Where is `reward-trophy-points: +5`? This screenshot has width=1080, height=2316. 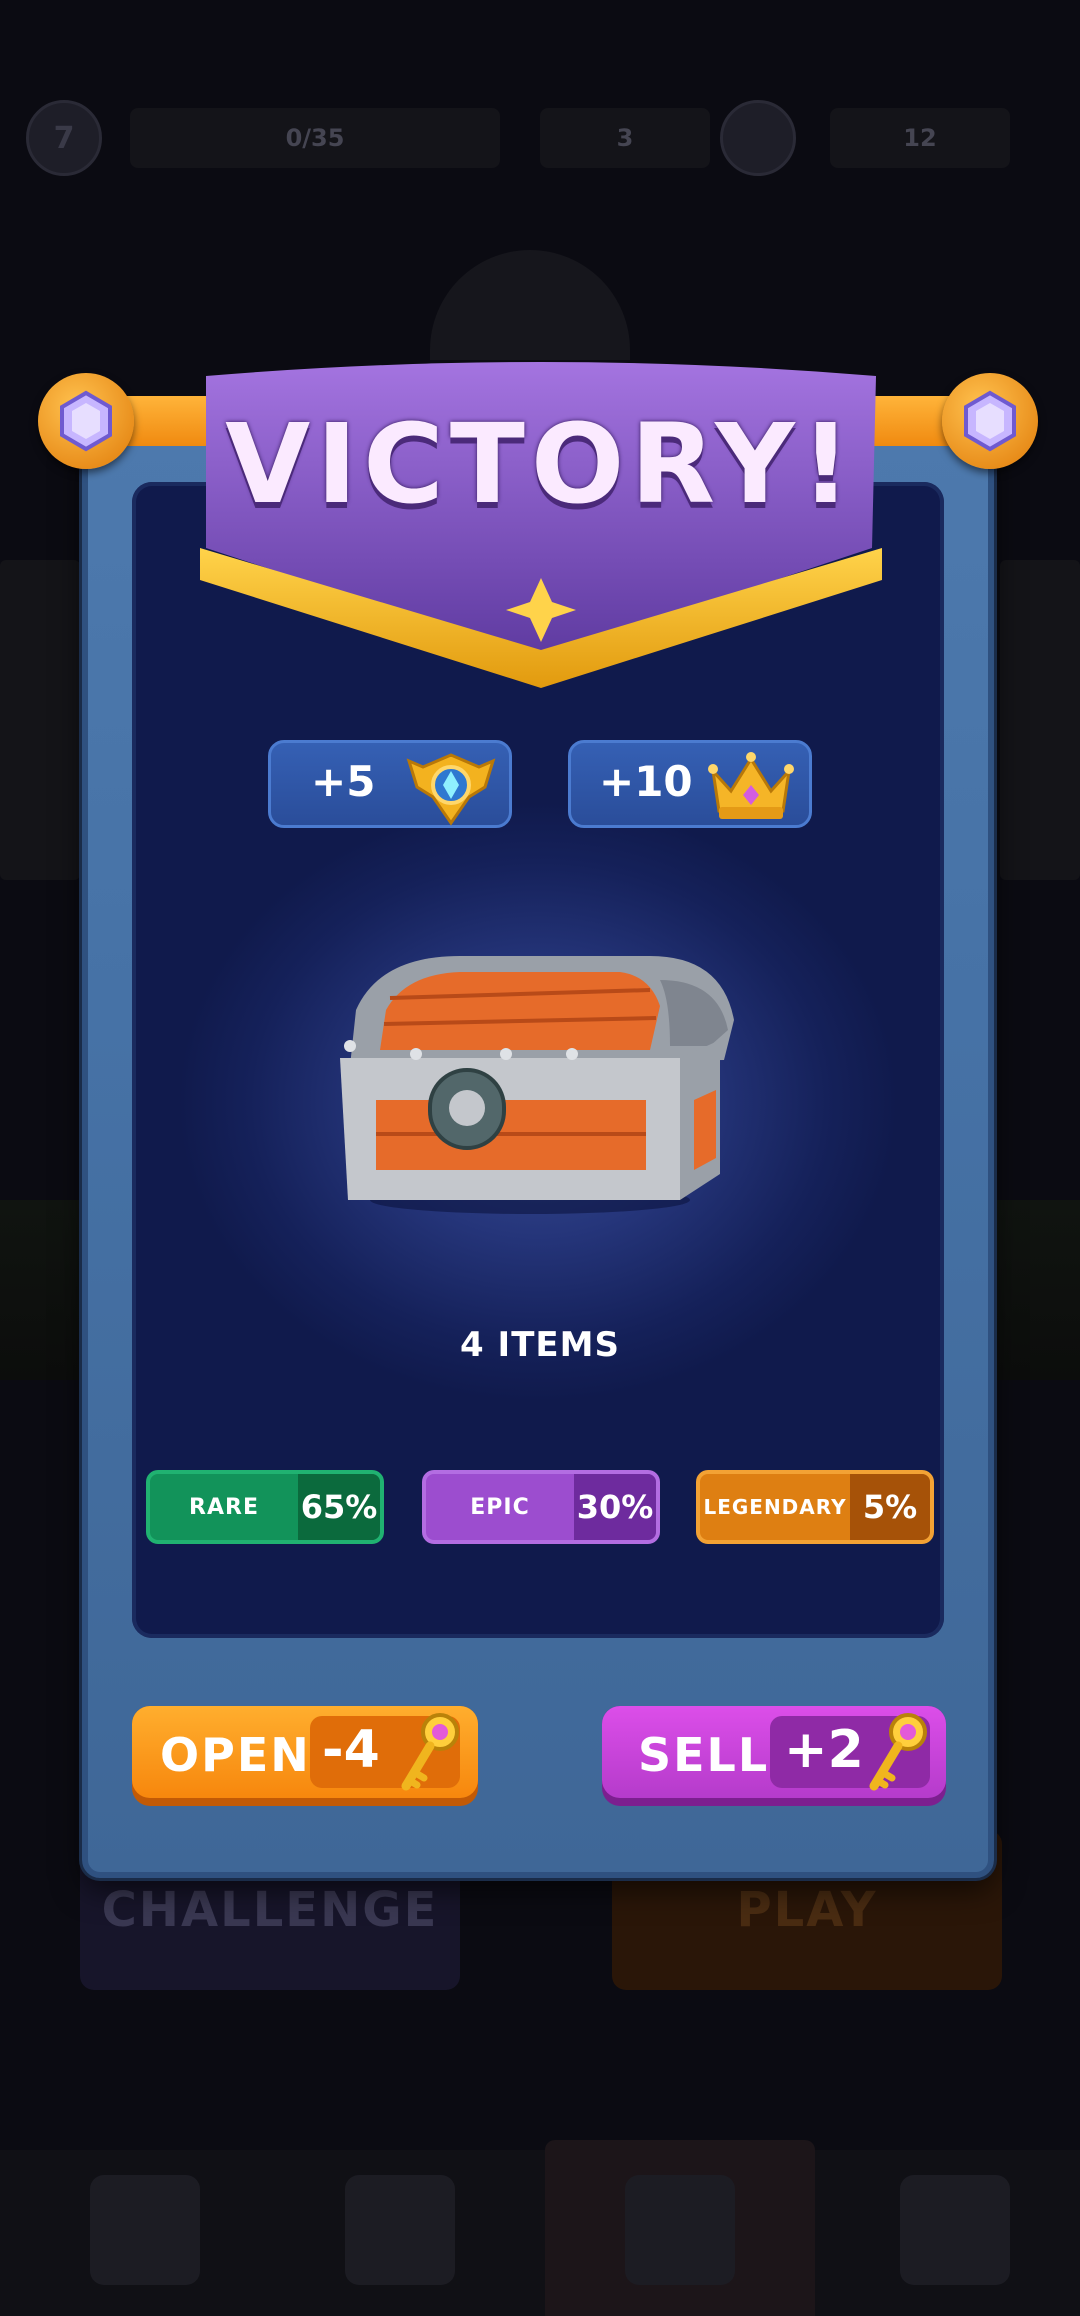
reward-trophy-points: +5 is located at coordinates (390, 784).